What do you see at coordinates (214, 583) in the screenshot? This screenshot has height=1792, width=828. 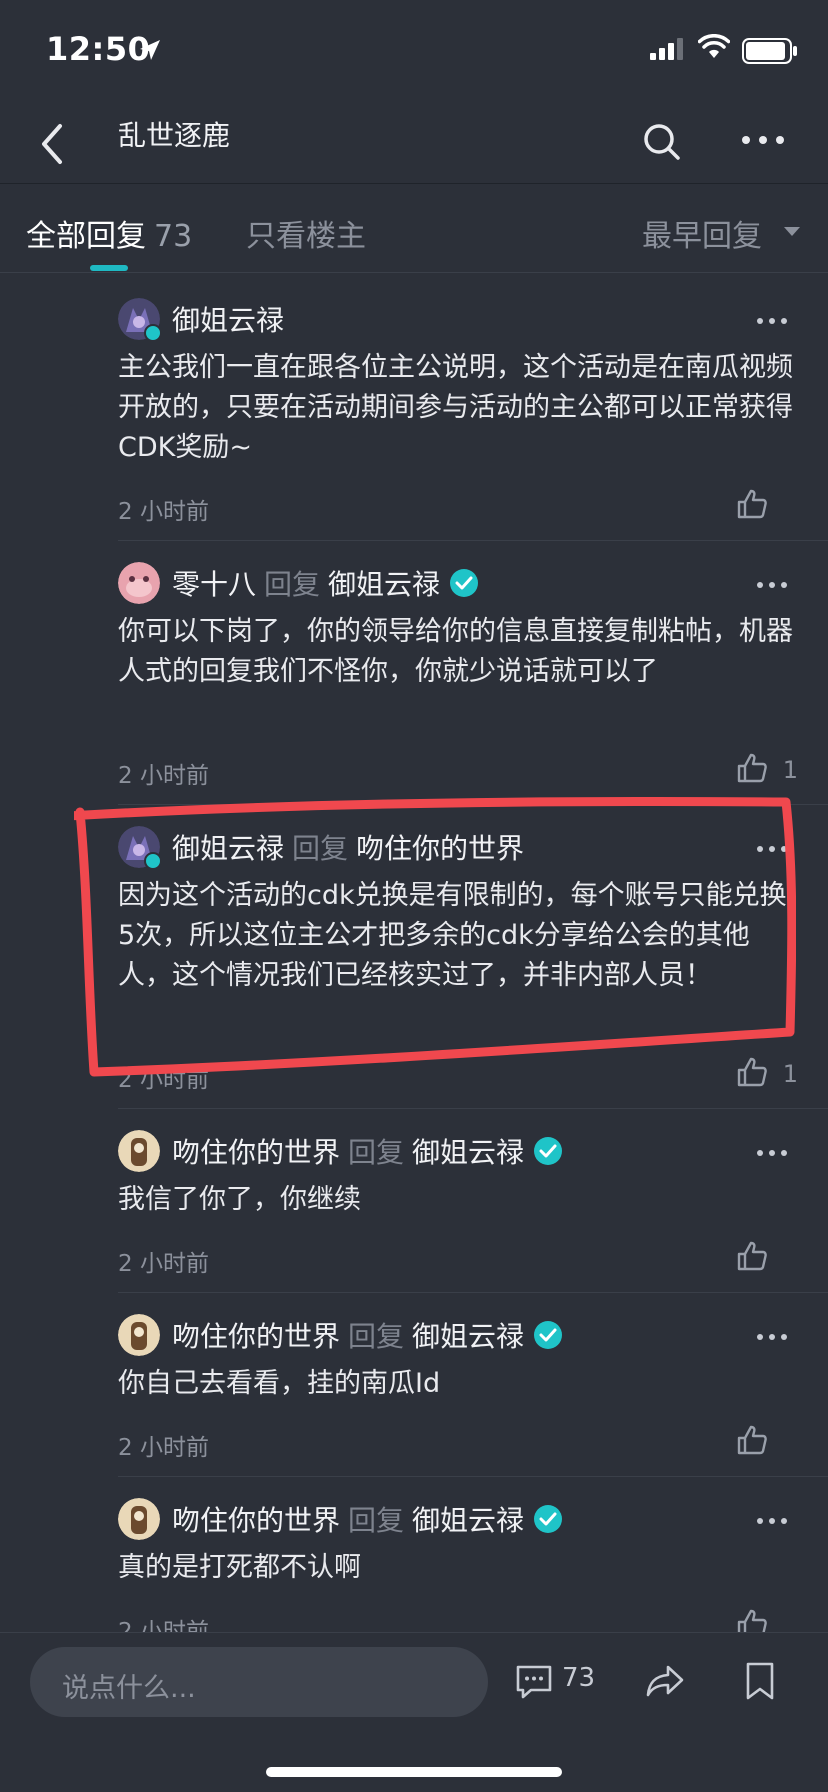 I see `author-name: 零十八` at bounding box center [214, 583].